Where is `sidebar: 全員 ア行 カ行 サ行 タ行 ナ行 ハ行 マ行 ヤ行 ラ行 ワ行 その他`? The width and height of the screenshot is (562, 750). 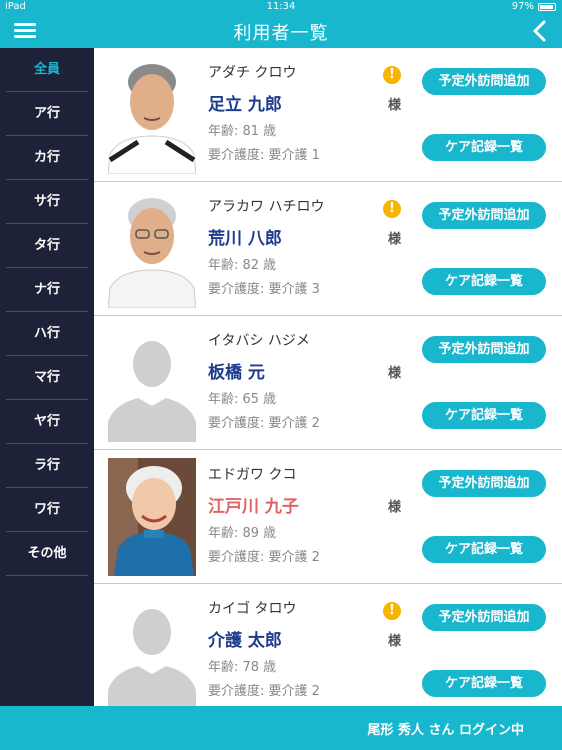
sidebar: 全員 ア行 カ行 サ行 タ行 ナ行 ハ行 マ行 ヤ行 ラ行 ワ行 その他 is located at coordinates (47, 377).